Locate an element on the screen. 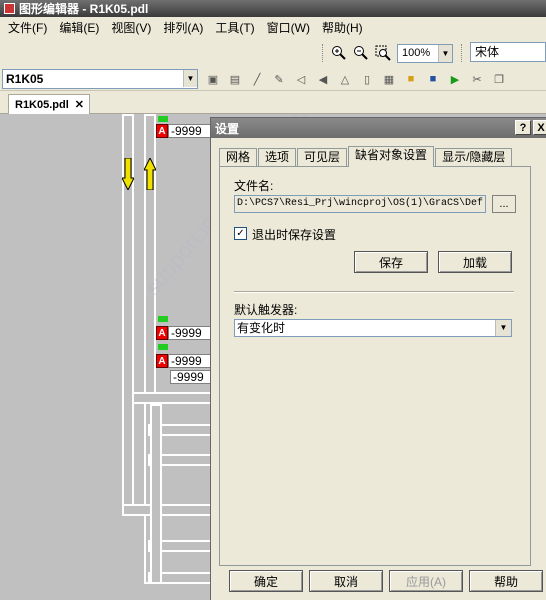 The width and height of the screenshot is (546, 600). object-select: R1K05 ▼ is located at coordinates (100, 79).